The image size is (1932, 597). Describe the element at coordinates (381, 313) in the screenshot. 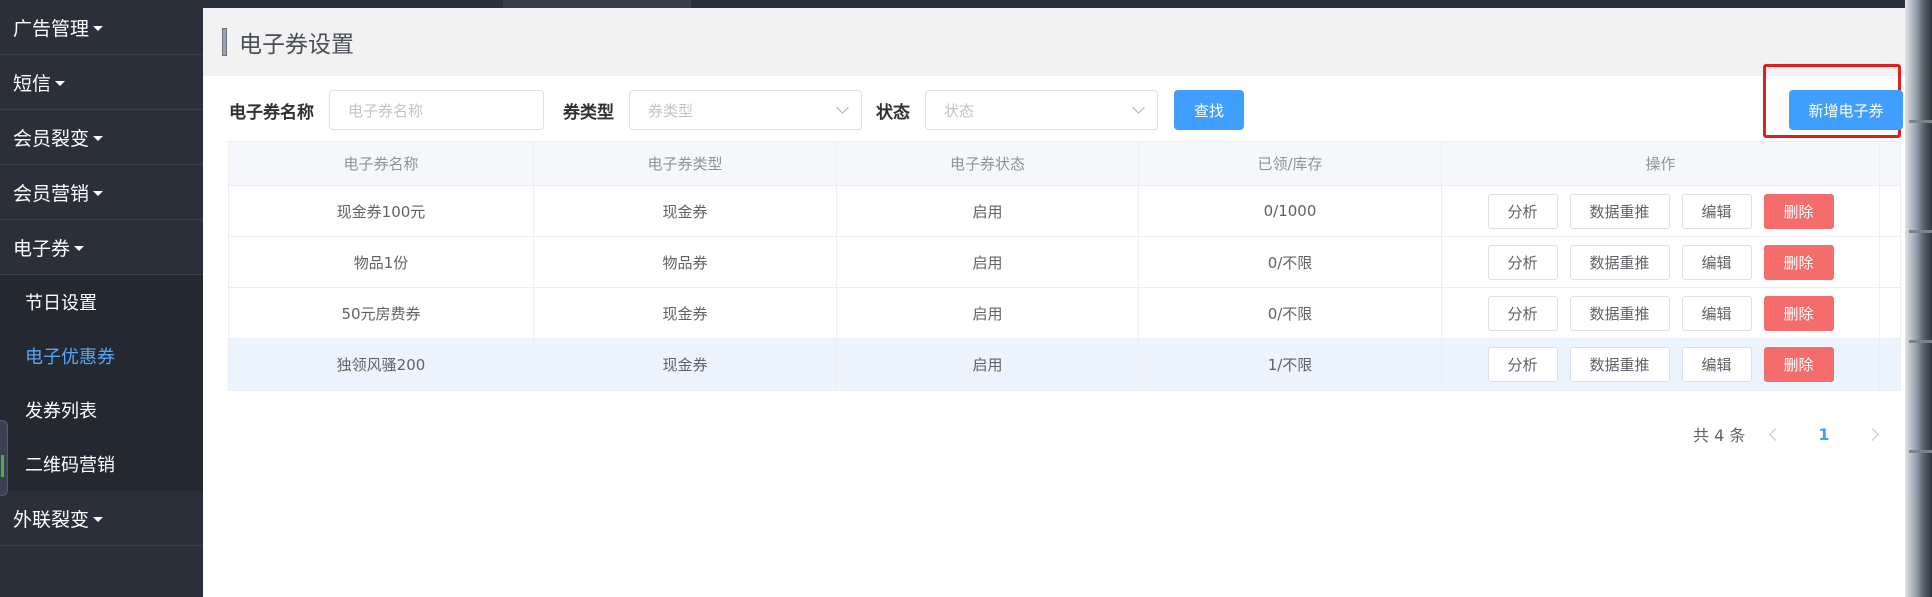

I see `cell-name: 50元房费券` at that location.